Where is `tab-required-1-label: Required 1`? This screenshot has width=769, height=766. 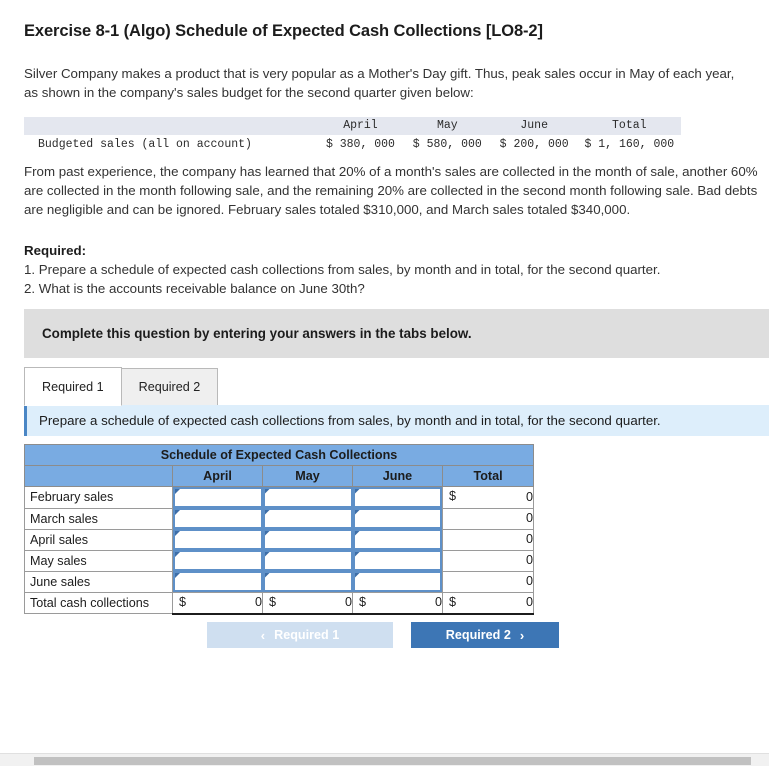
tab-required-1-label: Required 1 is located at coordinates (73, 386).